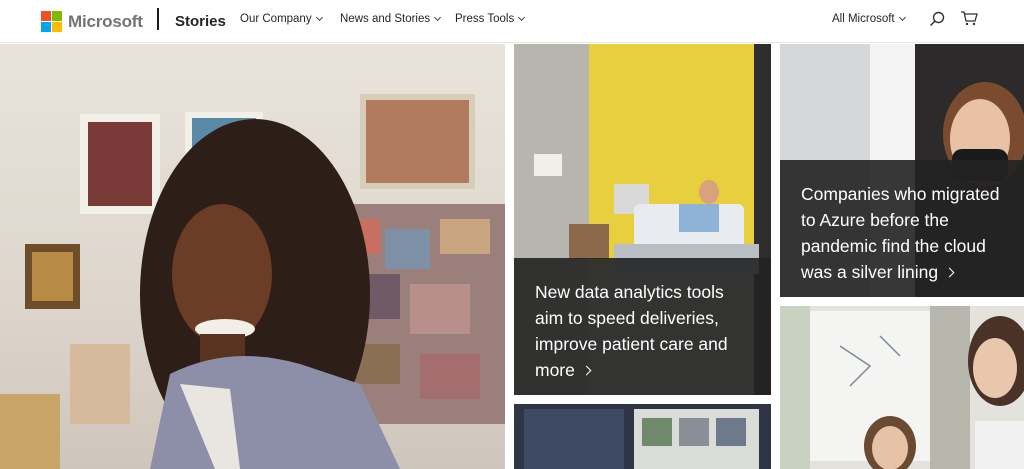  What do you see at coordinates (158, 19) in the screenshot?
I see `header-divider` at bounding box center [158, 19].